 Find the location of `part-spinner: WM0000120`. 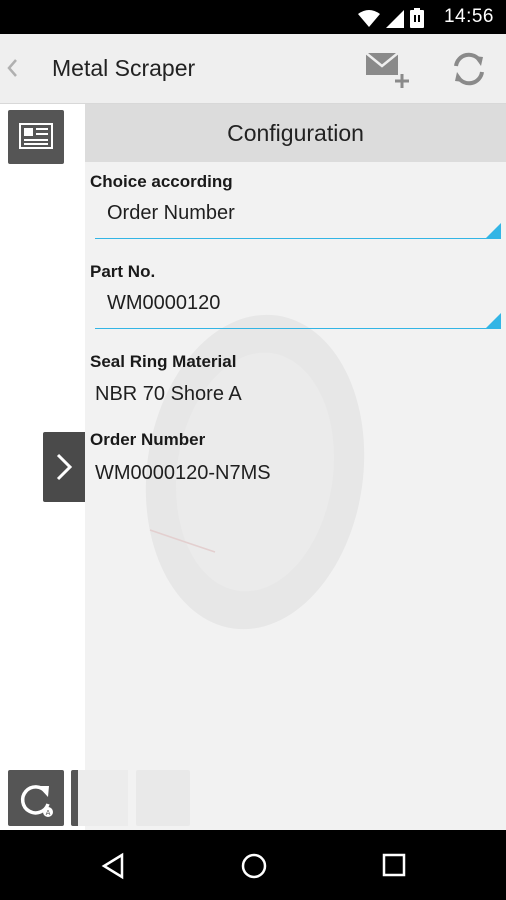

part-spinner: WM0000120 is located at coordinates (298, 310).